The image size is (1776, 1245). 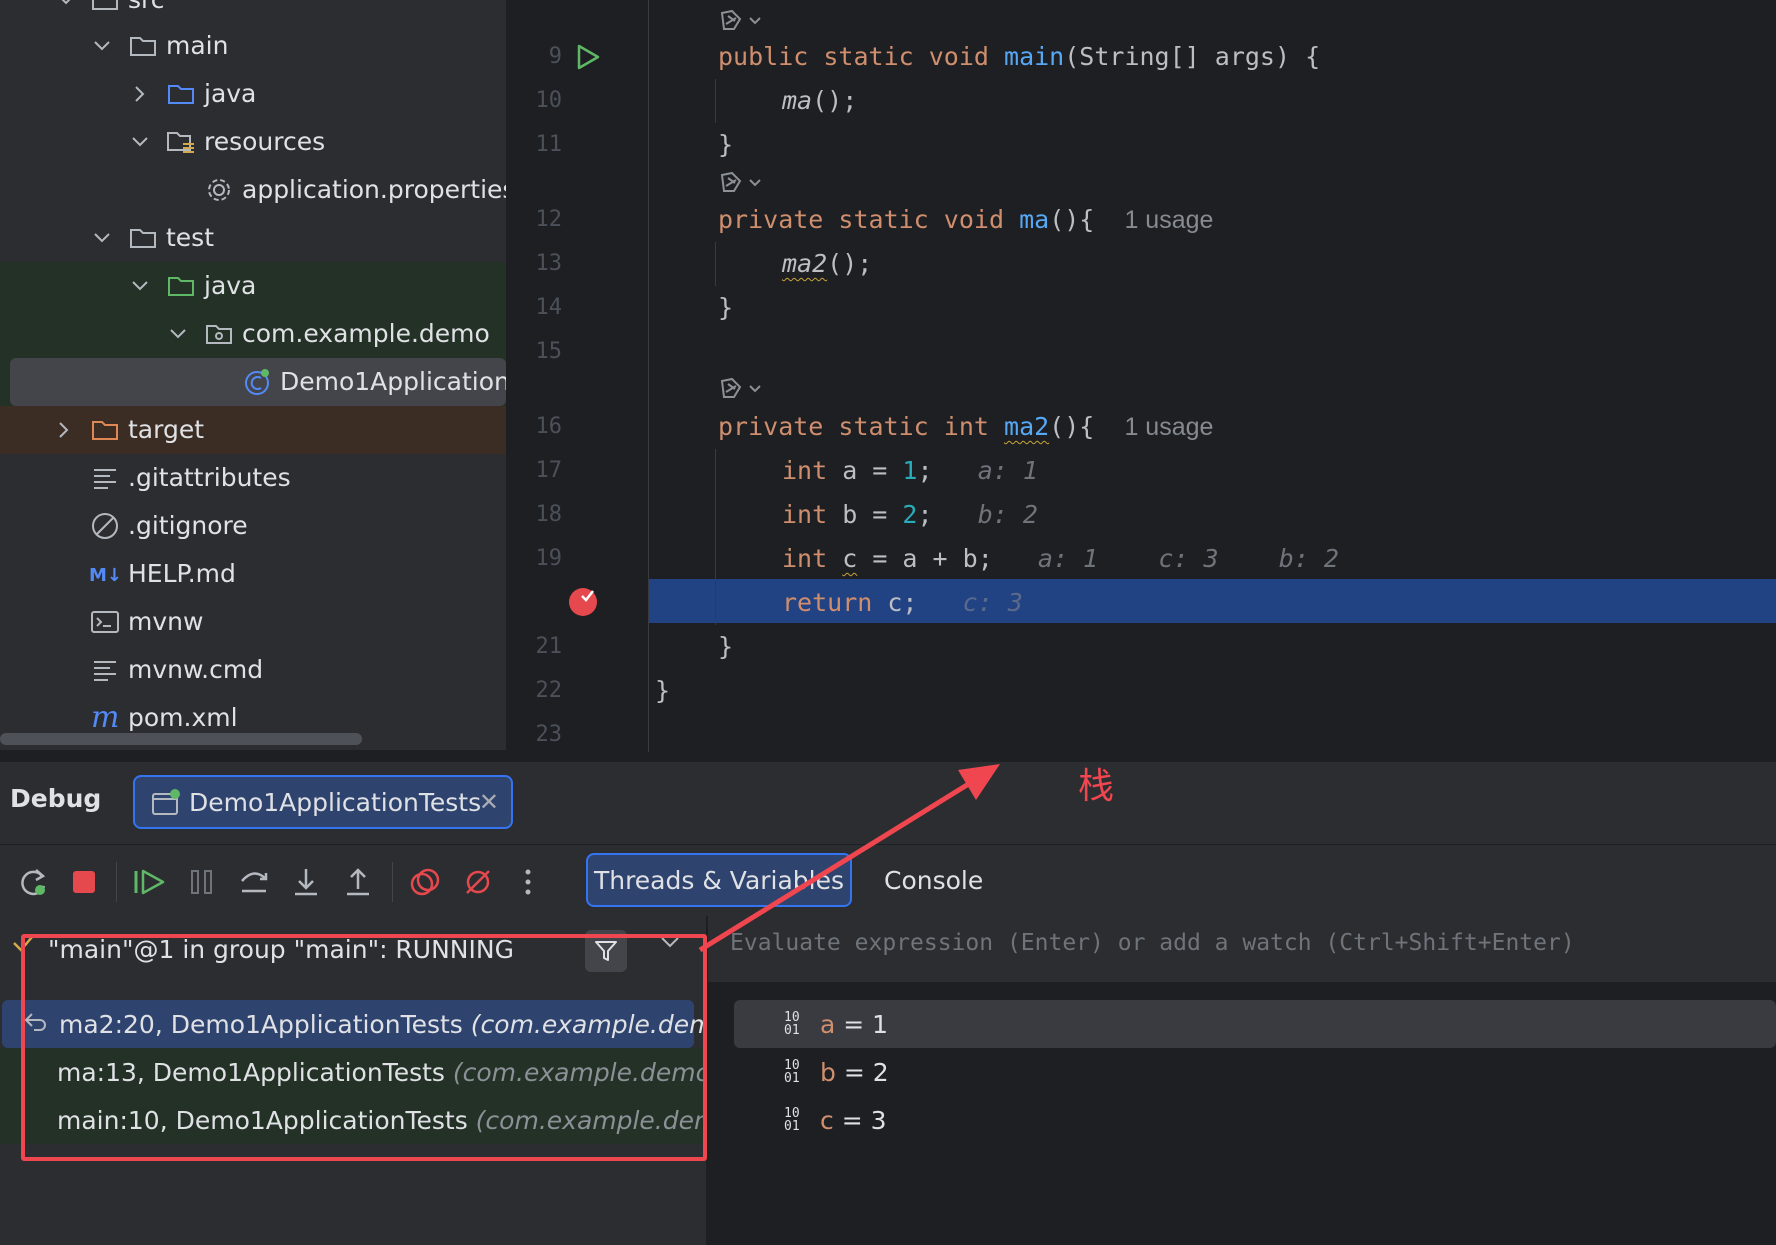 I want to click on tree-item-target: target, so click(x=253, y=430).